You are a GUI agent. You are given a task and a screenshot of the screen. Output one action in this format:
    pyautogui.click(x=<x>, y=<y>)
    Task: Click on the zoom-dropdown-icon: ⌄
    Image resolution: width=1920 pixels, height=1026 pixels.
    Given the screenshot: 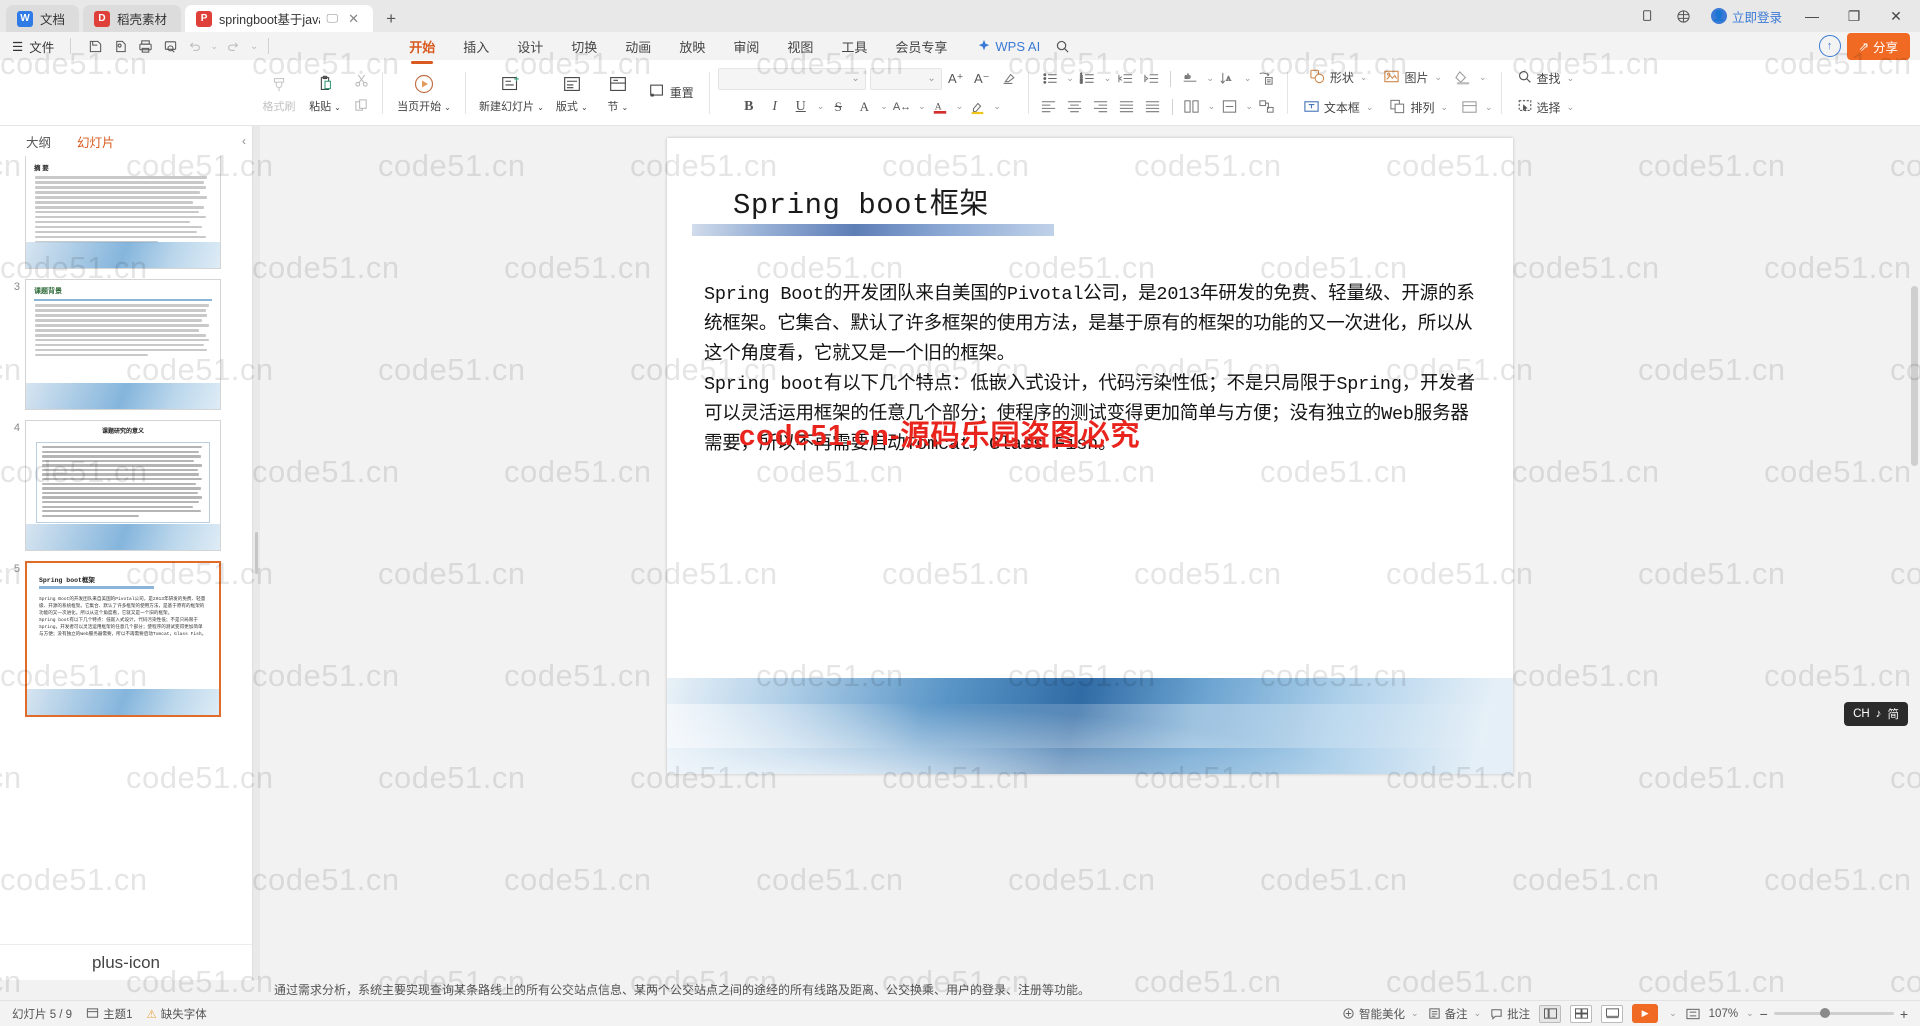 What is the action you would take?
    pyautogui.click(x=1750, y=1013)
    